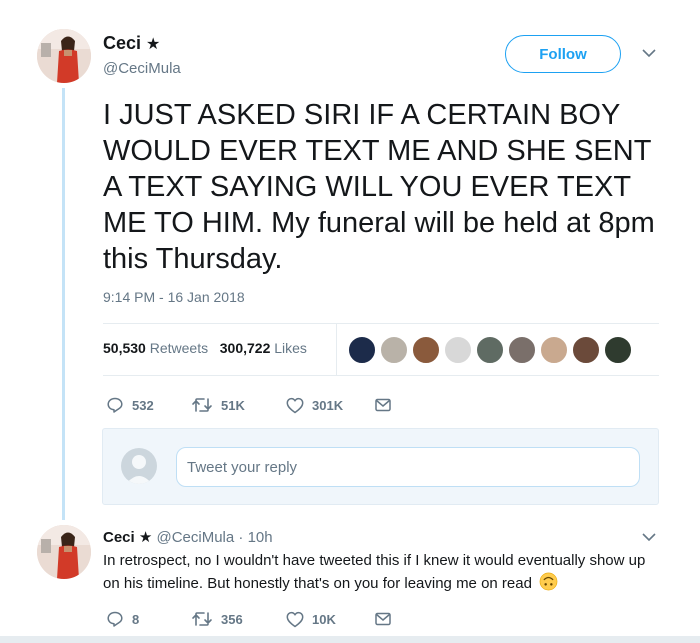  Describe the element at coordinates (233, 405) in the screenshot. I see `retweet-count: 51K` at that location.